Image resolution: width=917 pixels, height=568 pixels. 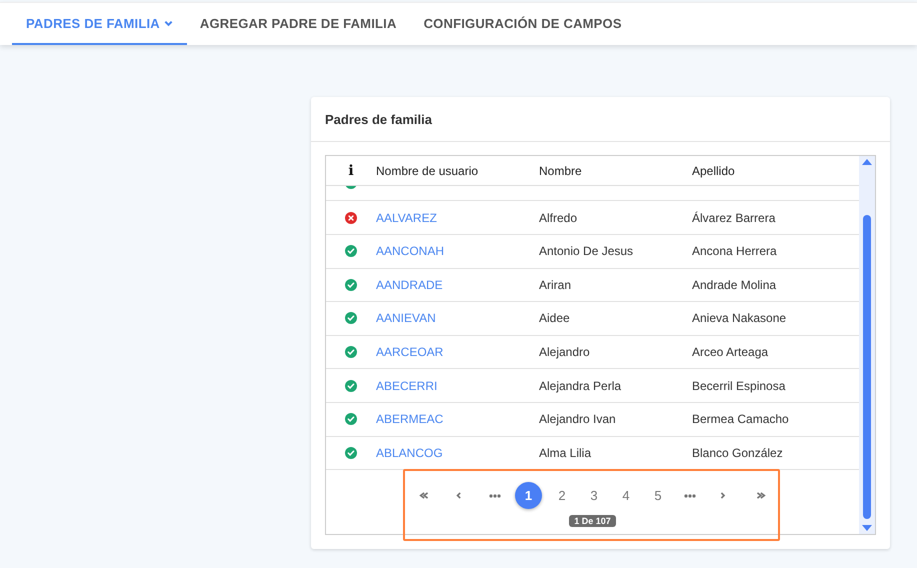 What do you see at coordinates (594, 496) in the screenshot?
I see `page-button: 3` at bounding box center [594, 496].